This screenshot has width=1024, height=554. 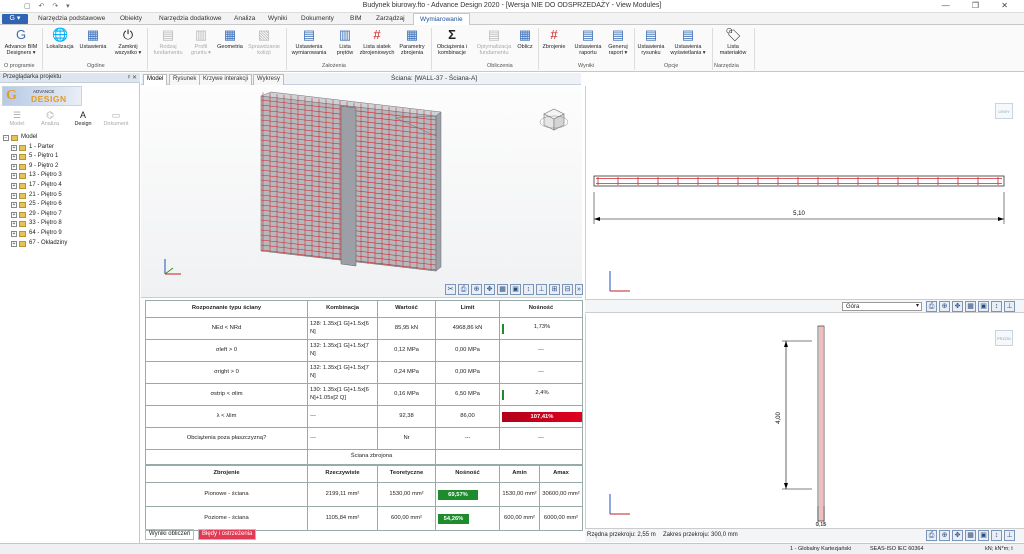 What do you see at coordinates (268, 79) in the screenshot?
I see `tab-wykresy: Wykresy` at bounding box center [268, 79].